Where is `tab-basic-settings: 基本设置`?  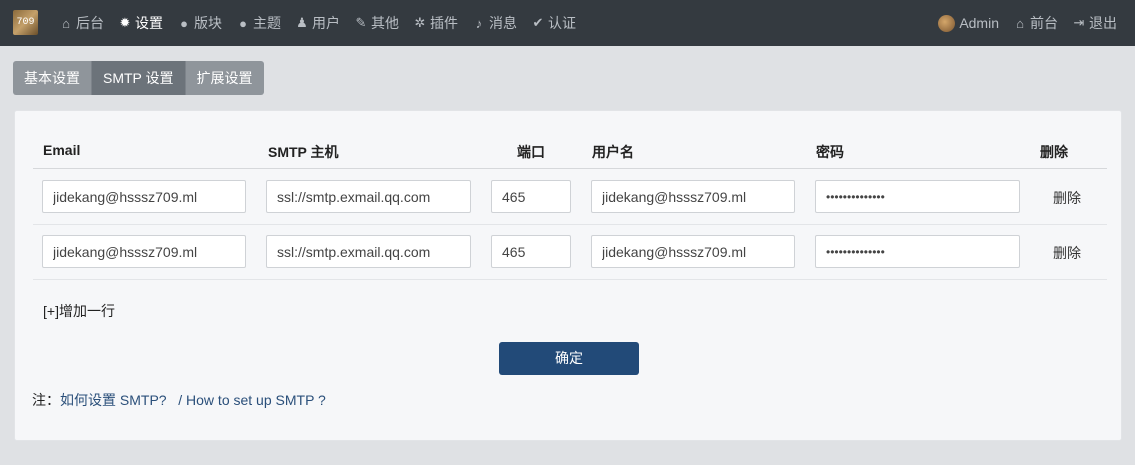 tab-basic-settings: 基本设置 is located at coordinates (52, 78).